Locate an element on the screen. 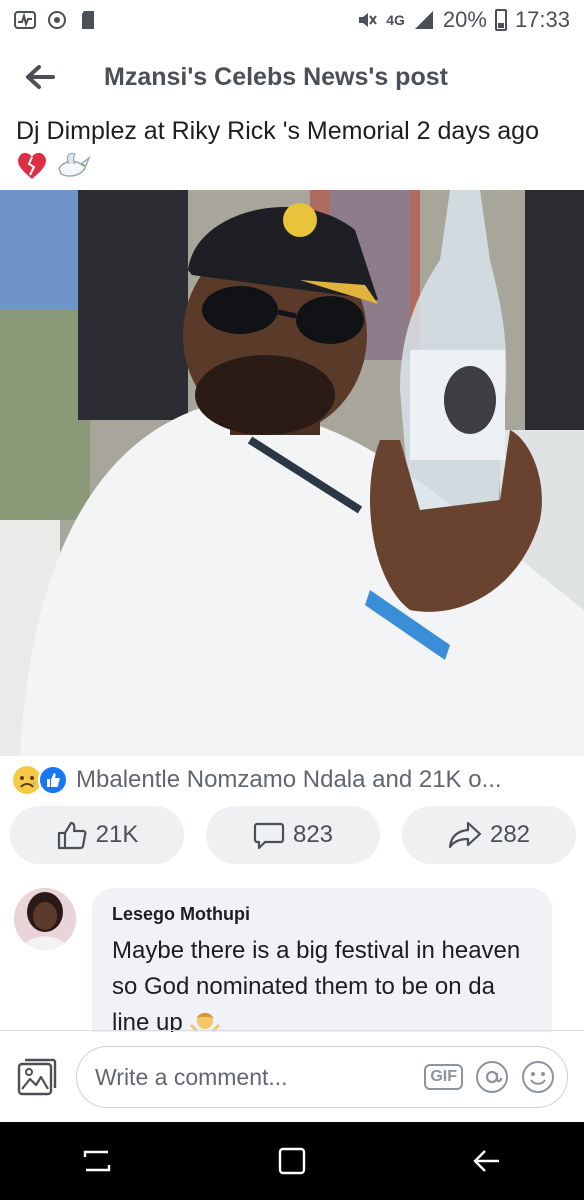 The image size is (584, 1200). sd-card-icon is located at coordinates (88, 20).